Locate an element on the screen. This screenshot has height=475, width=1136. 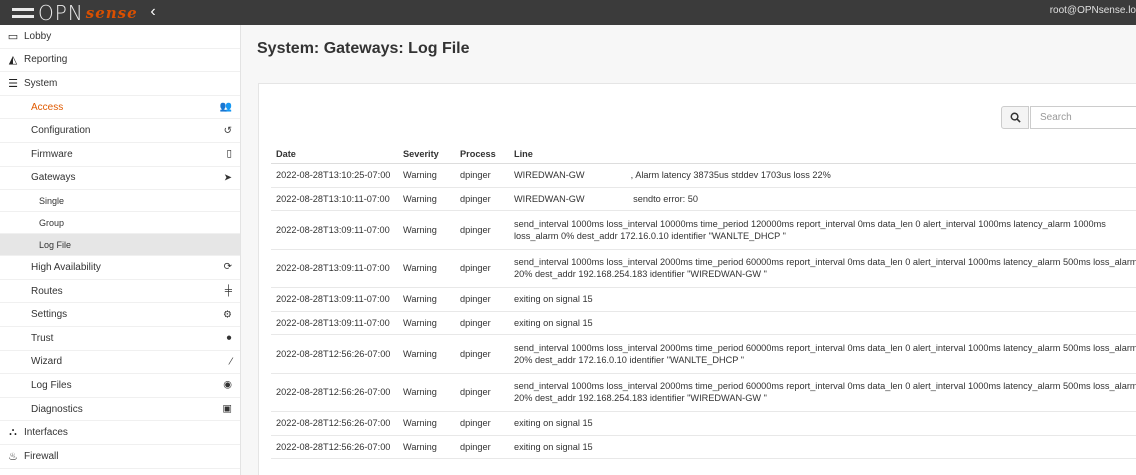
sidebar-item-label: Trust is located at coordinates (42, 338).